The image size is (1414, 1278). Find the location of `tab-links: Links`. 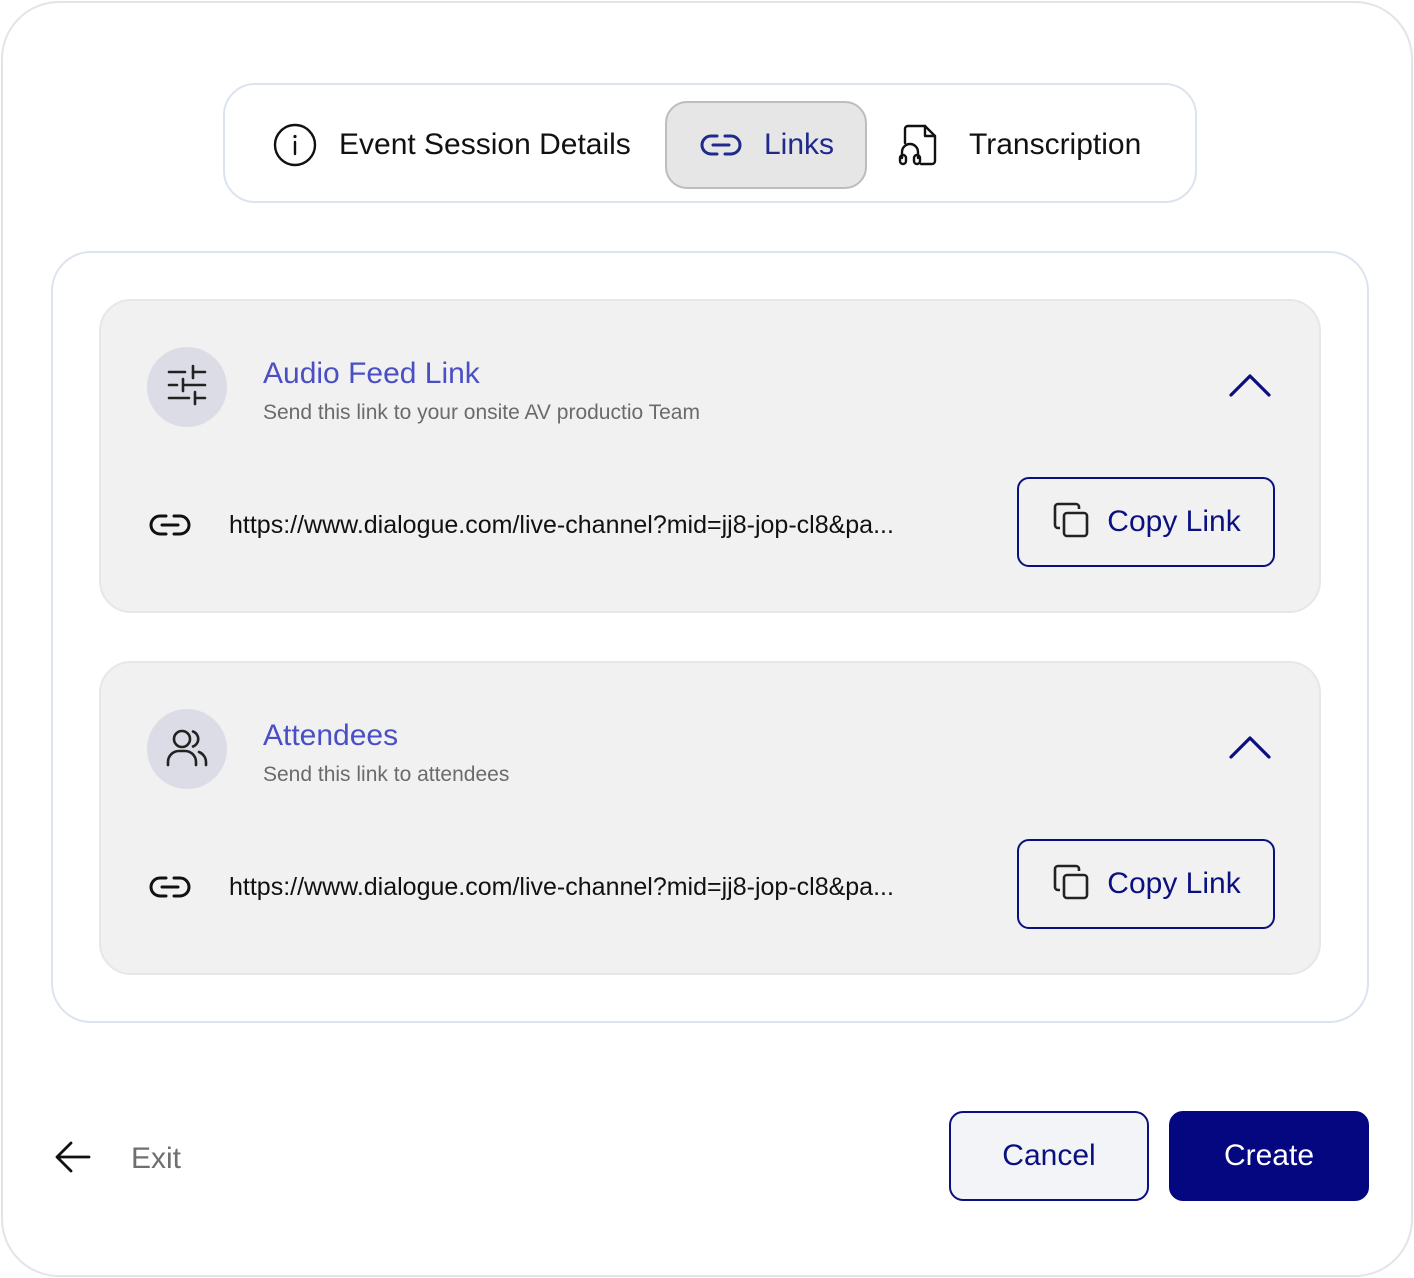

tab-links: Links is located at coordinates (766, 145).